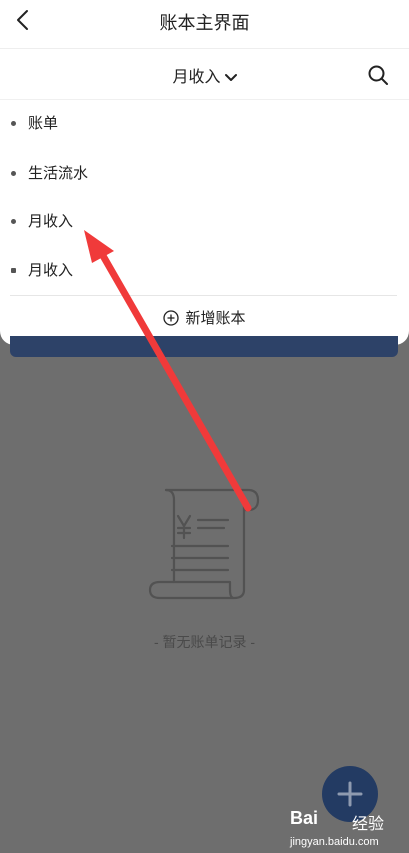 The image size is (409, 853). Describe the element at coordinates (204, 346) in the screenshot. I see `summary-card-edge` at that location.